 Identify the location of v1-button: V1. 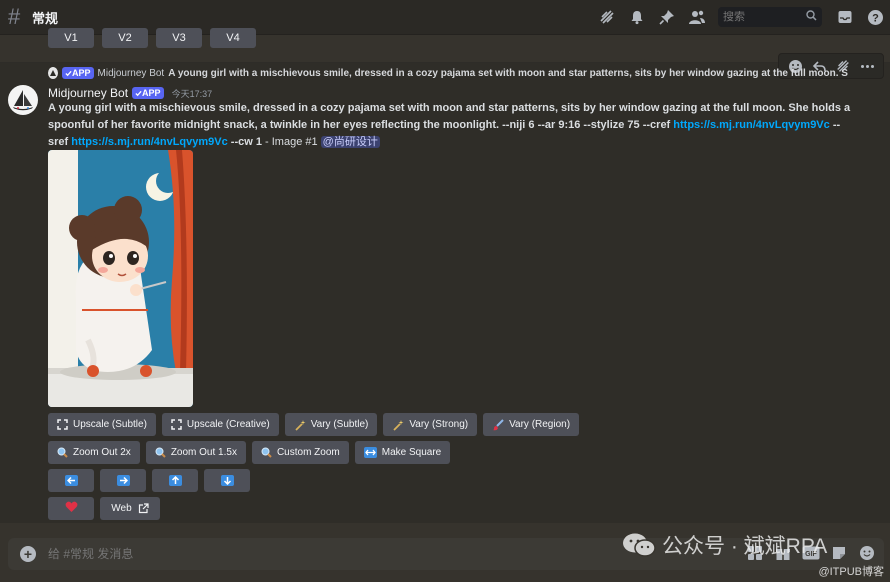
(71, 38).